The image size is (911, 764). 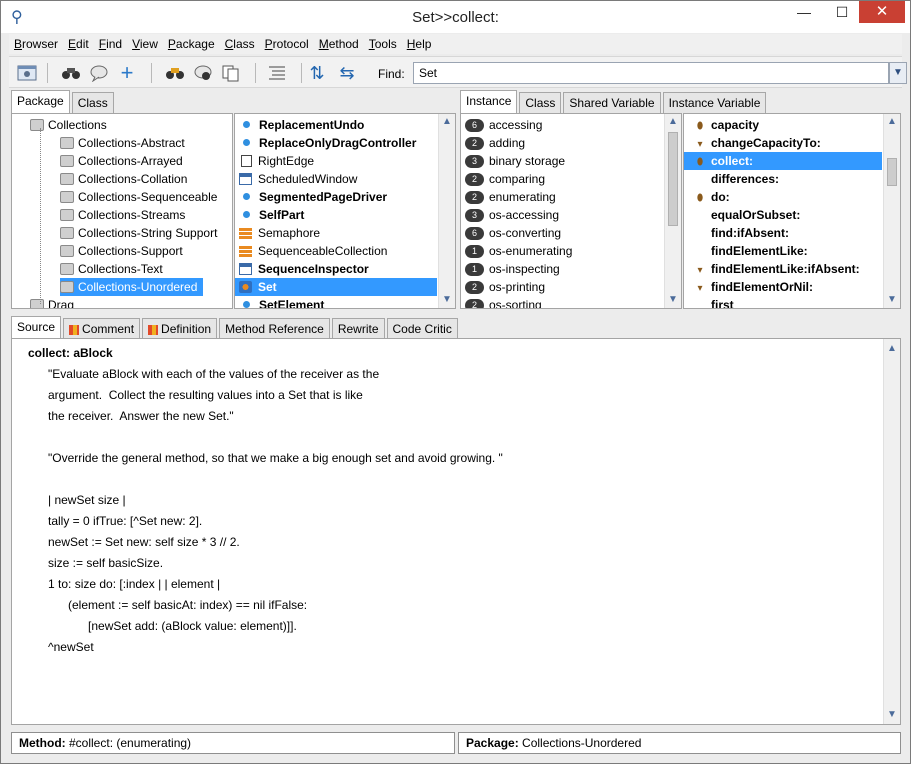 I want to click on maximize-button: ☐, so click(x=842, y=12).